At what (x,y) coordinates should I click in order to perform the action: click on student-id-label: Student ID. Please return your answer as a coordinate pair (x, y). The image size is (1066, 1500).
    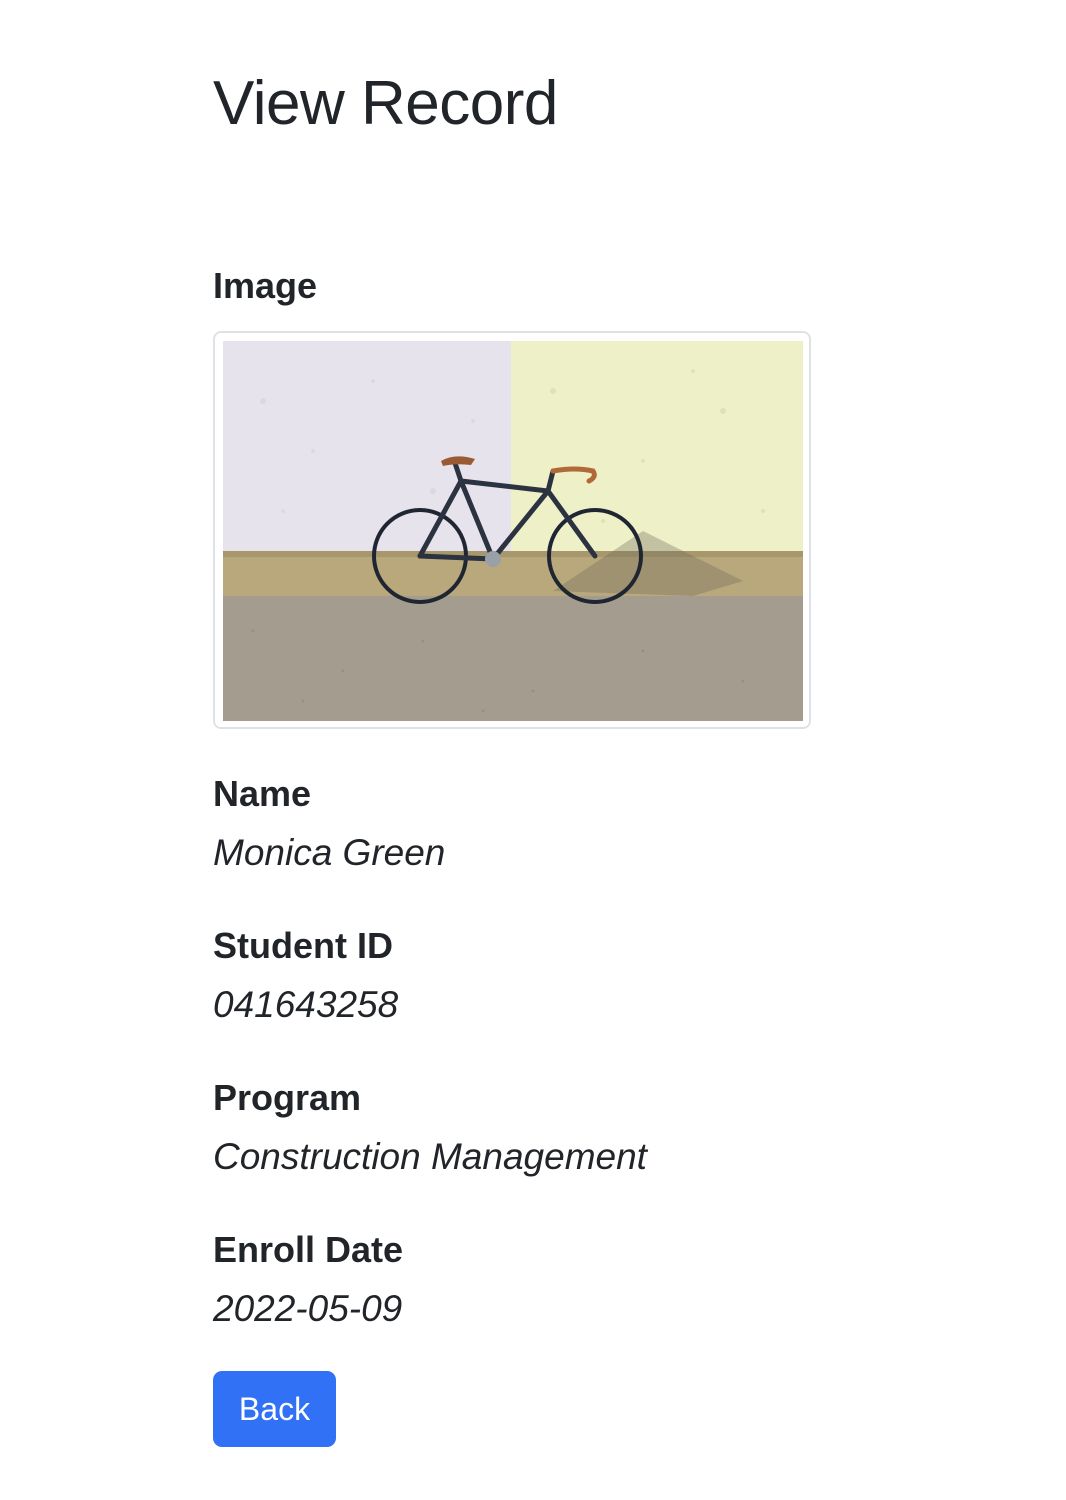
    Looking at the image, I should click on (303, 945).